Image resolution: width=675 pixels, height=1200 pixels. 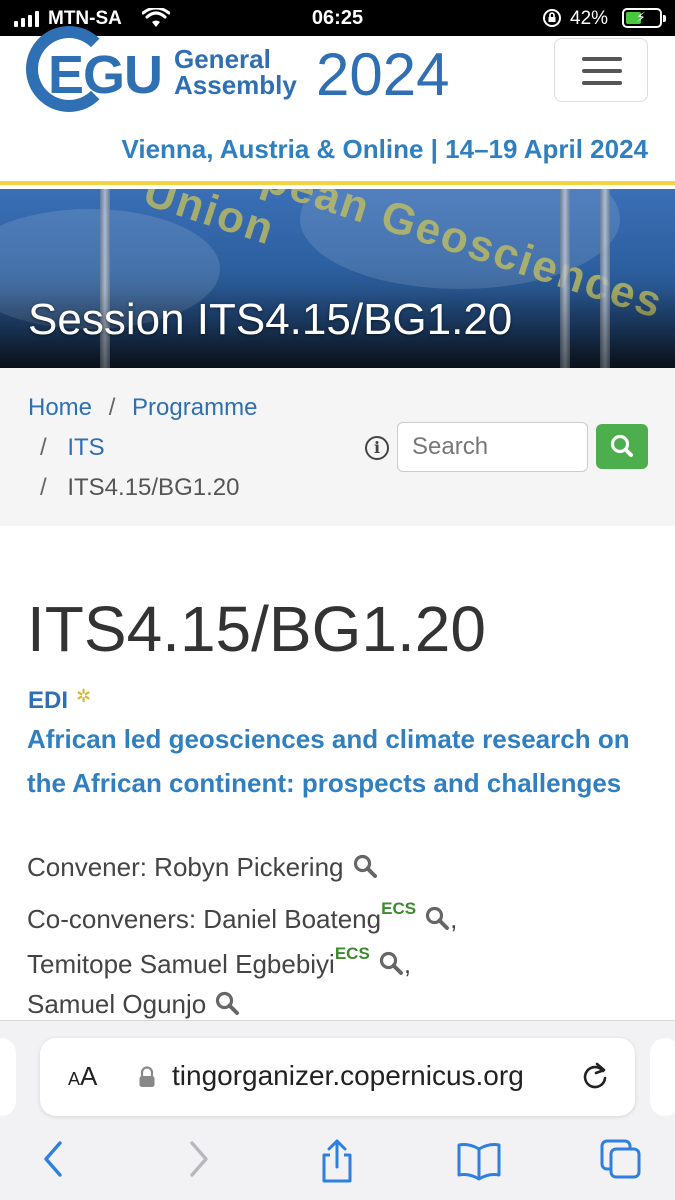 I want to click on reload-icon, so click(x=595, y=1076).